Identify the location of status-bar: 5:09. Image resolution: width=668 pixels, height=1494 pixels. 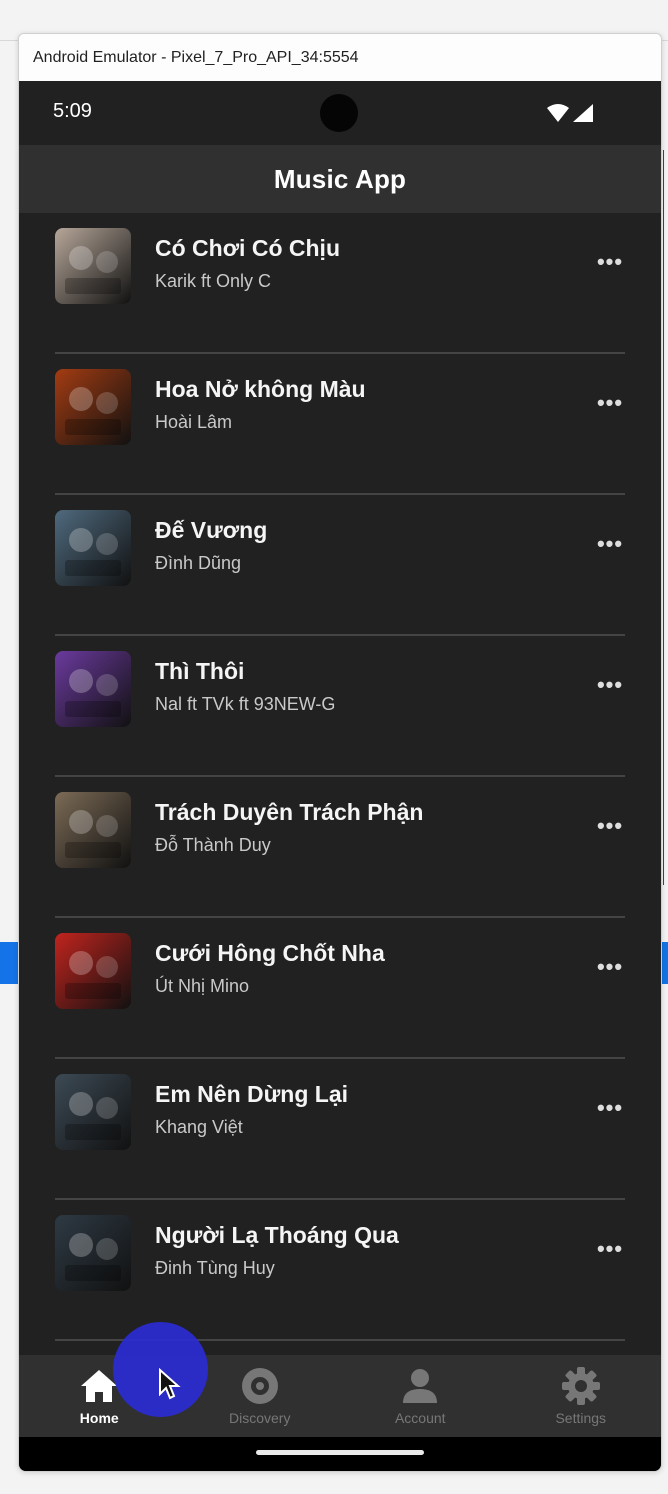
(340, 113).